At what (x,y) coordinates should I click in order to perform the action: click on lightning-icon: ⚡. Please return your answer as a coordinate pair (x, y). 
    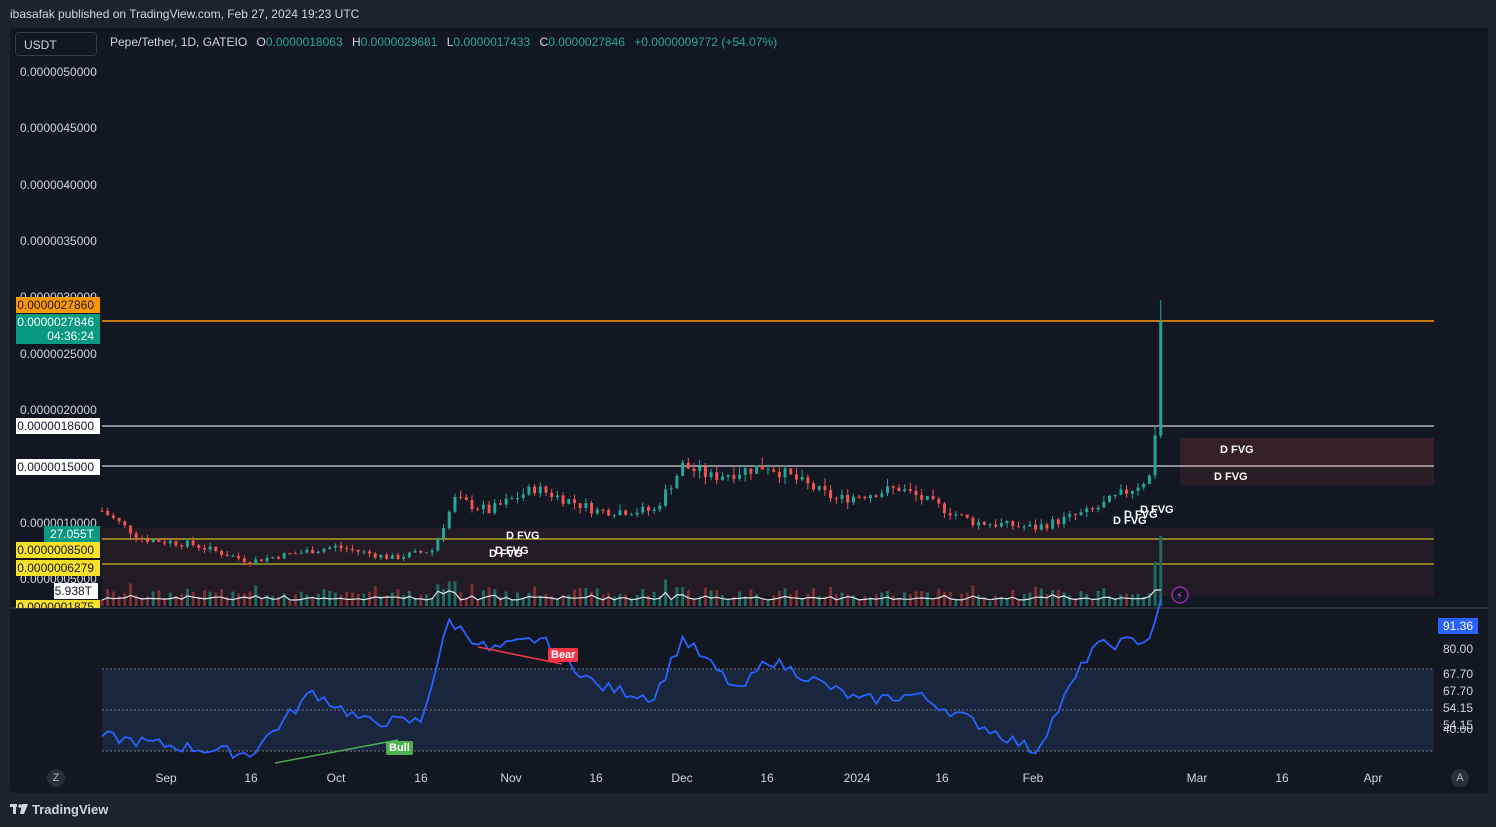
    Looking at the image, I should click on (1179, 596).